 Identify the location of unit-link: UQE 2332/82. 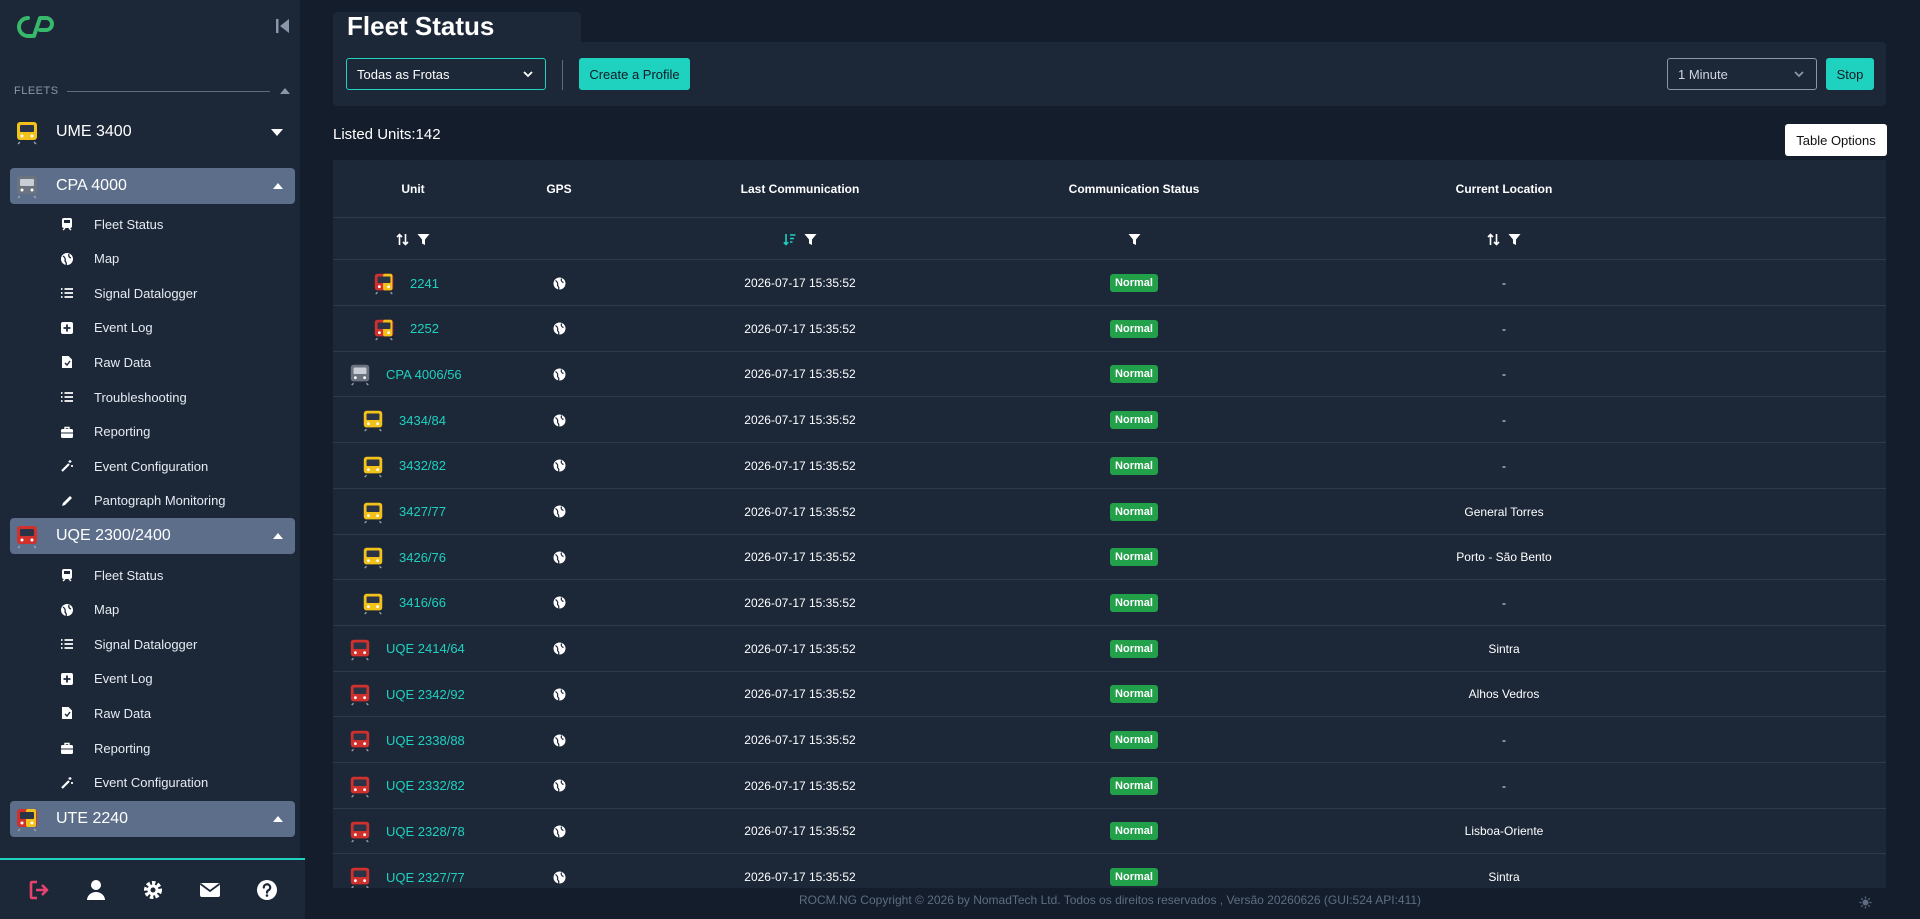
(406, 786).